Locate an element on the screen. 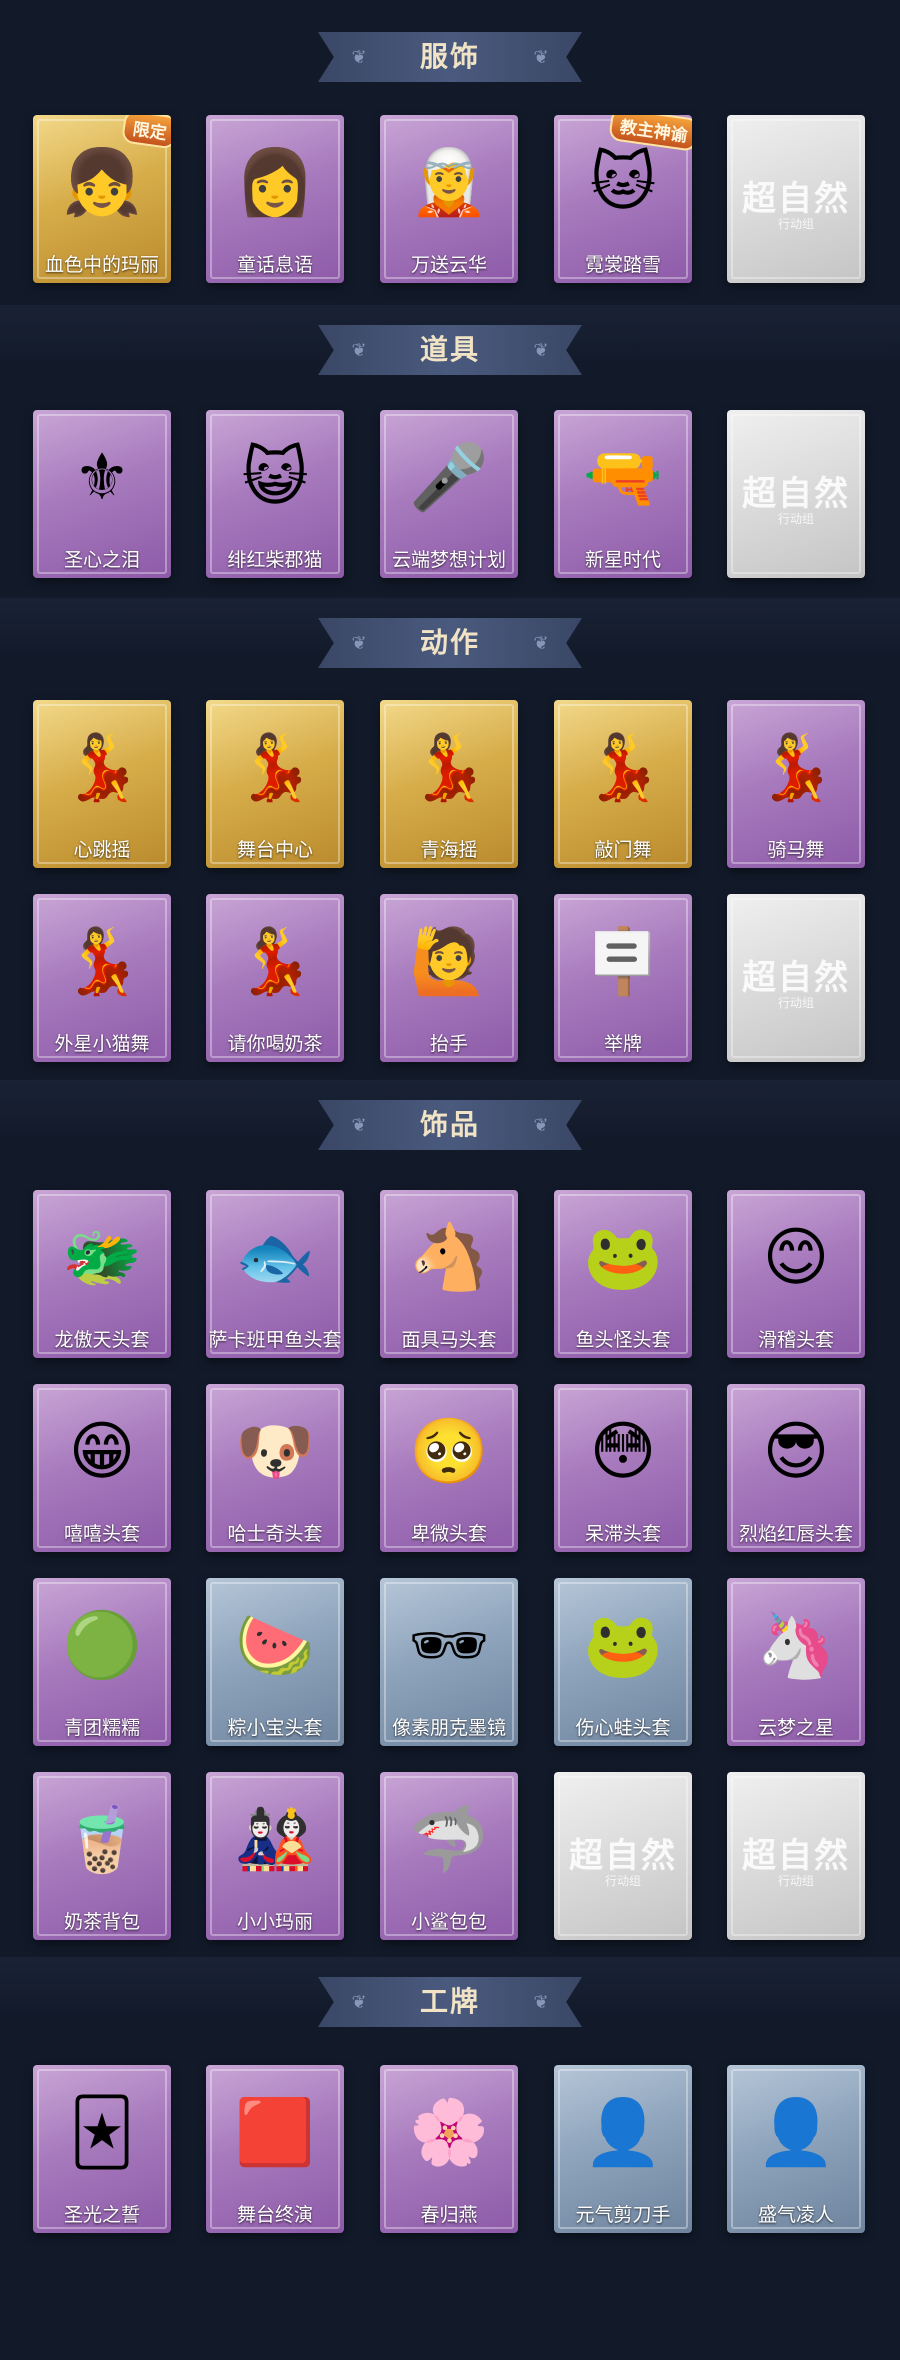 The width and height of the screenshot is (900, 2360). melon-head-icon: 🍉 is located at coordinates (275, 1644).